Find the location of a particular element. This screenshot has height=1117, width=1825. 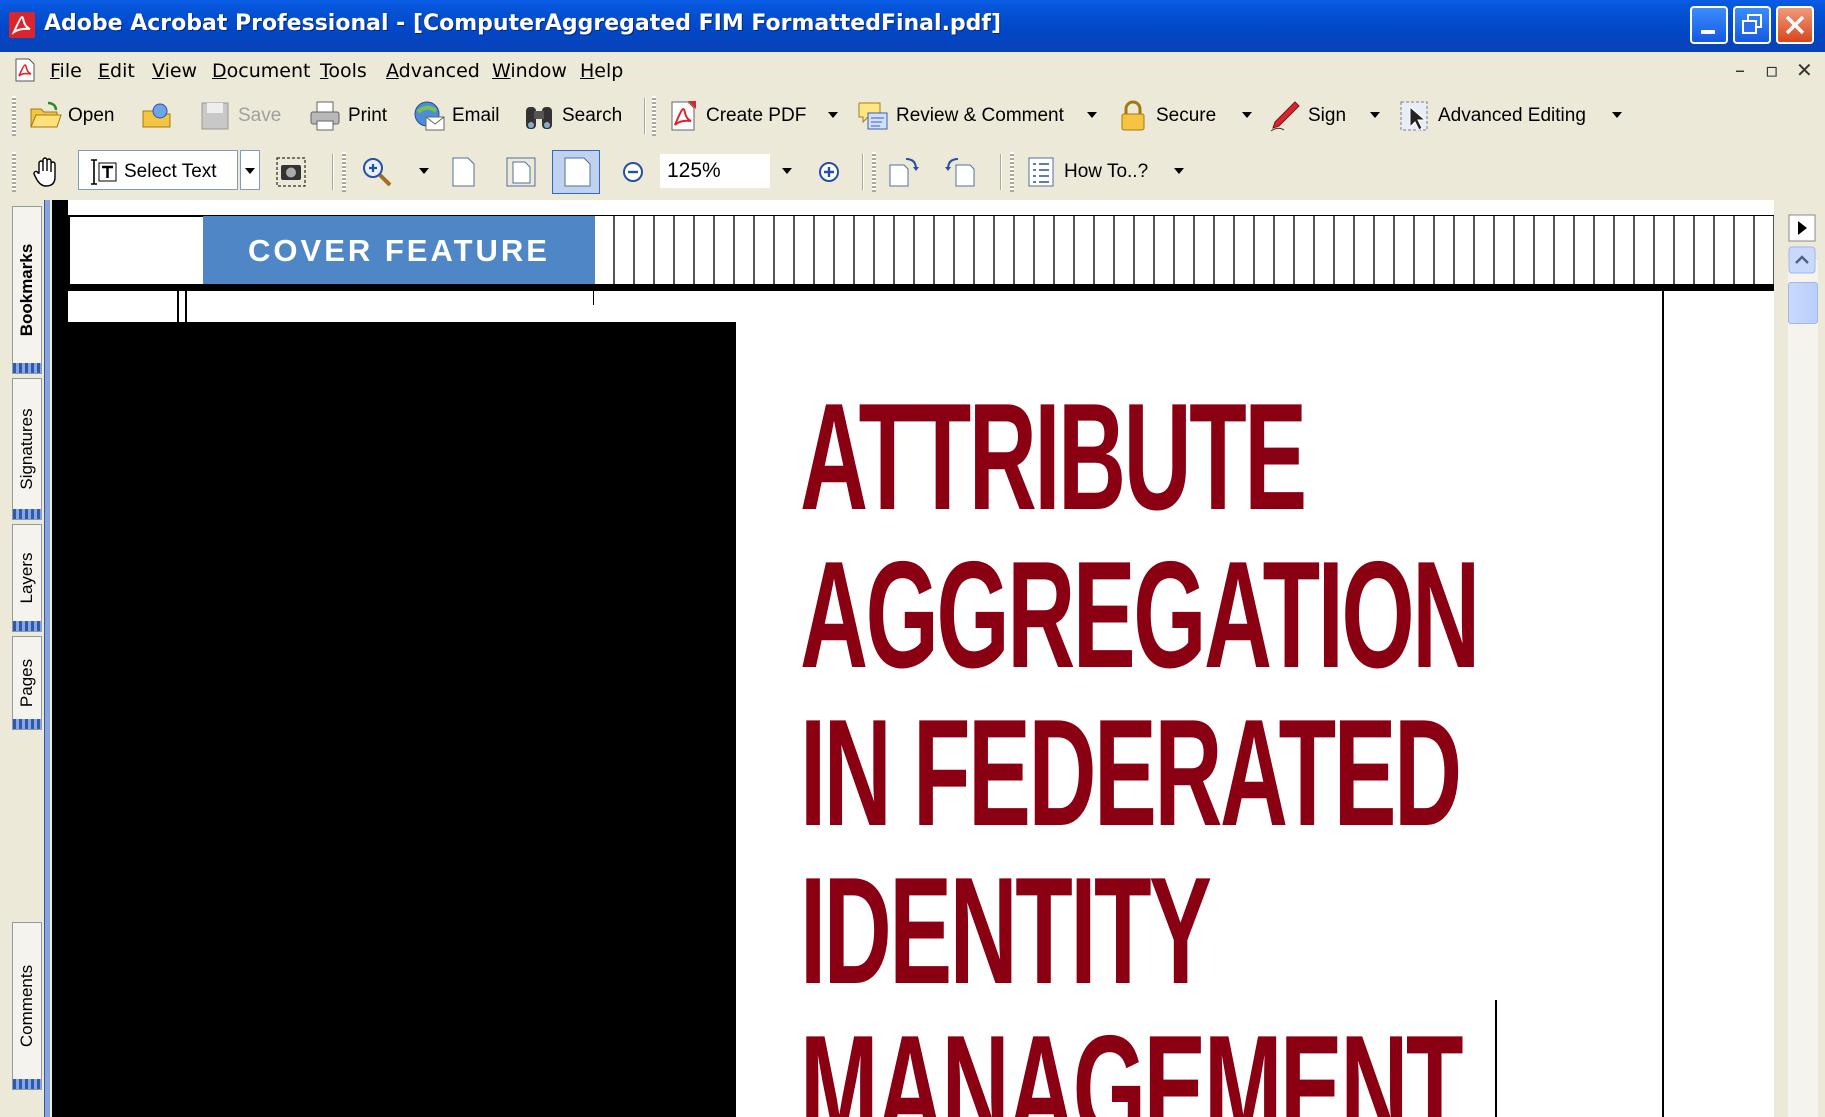

how-to-button: How To..? is located at coordinates (1086, 172).